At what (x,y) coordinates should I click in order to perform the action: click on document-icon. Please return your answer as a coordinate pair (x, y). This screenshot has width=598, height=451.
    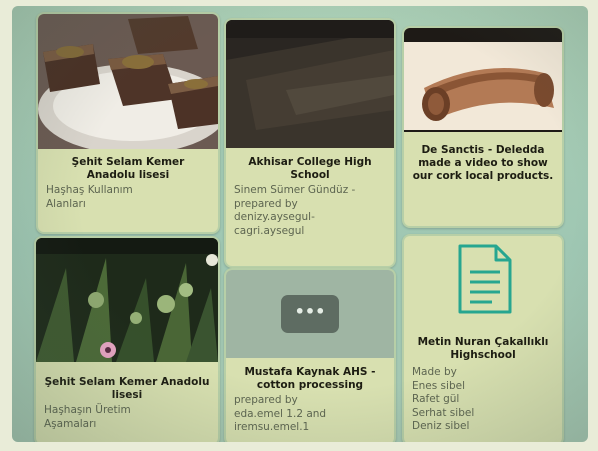
    Looking at the image, I should click on (483, 279).